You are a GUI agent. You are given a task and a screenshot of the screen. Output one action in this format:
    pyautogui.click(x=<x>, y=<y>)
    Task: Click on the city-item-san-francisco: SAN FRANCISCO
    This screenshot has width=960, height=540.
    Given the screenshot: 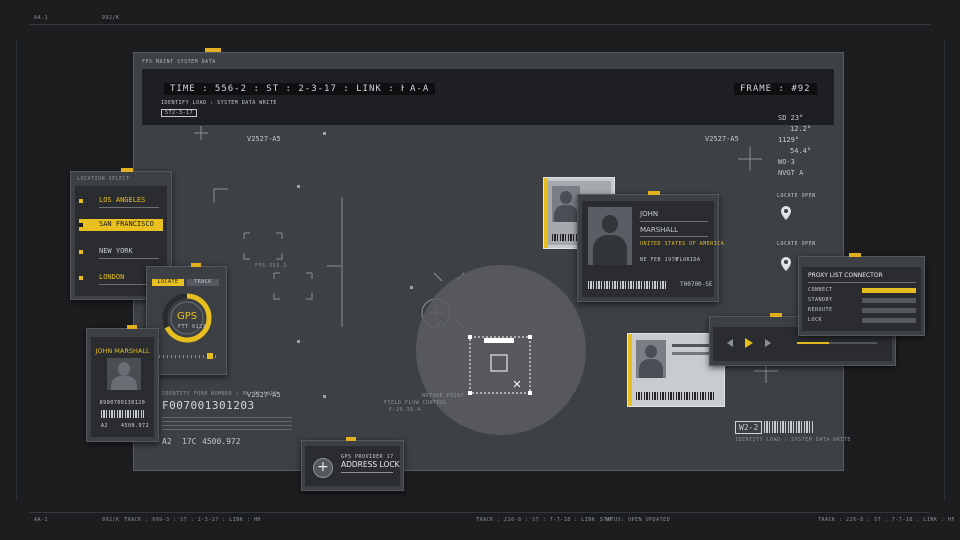 What is the action you would take?
    pyautogui.click(x=121, y=225)
    